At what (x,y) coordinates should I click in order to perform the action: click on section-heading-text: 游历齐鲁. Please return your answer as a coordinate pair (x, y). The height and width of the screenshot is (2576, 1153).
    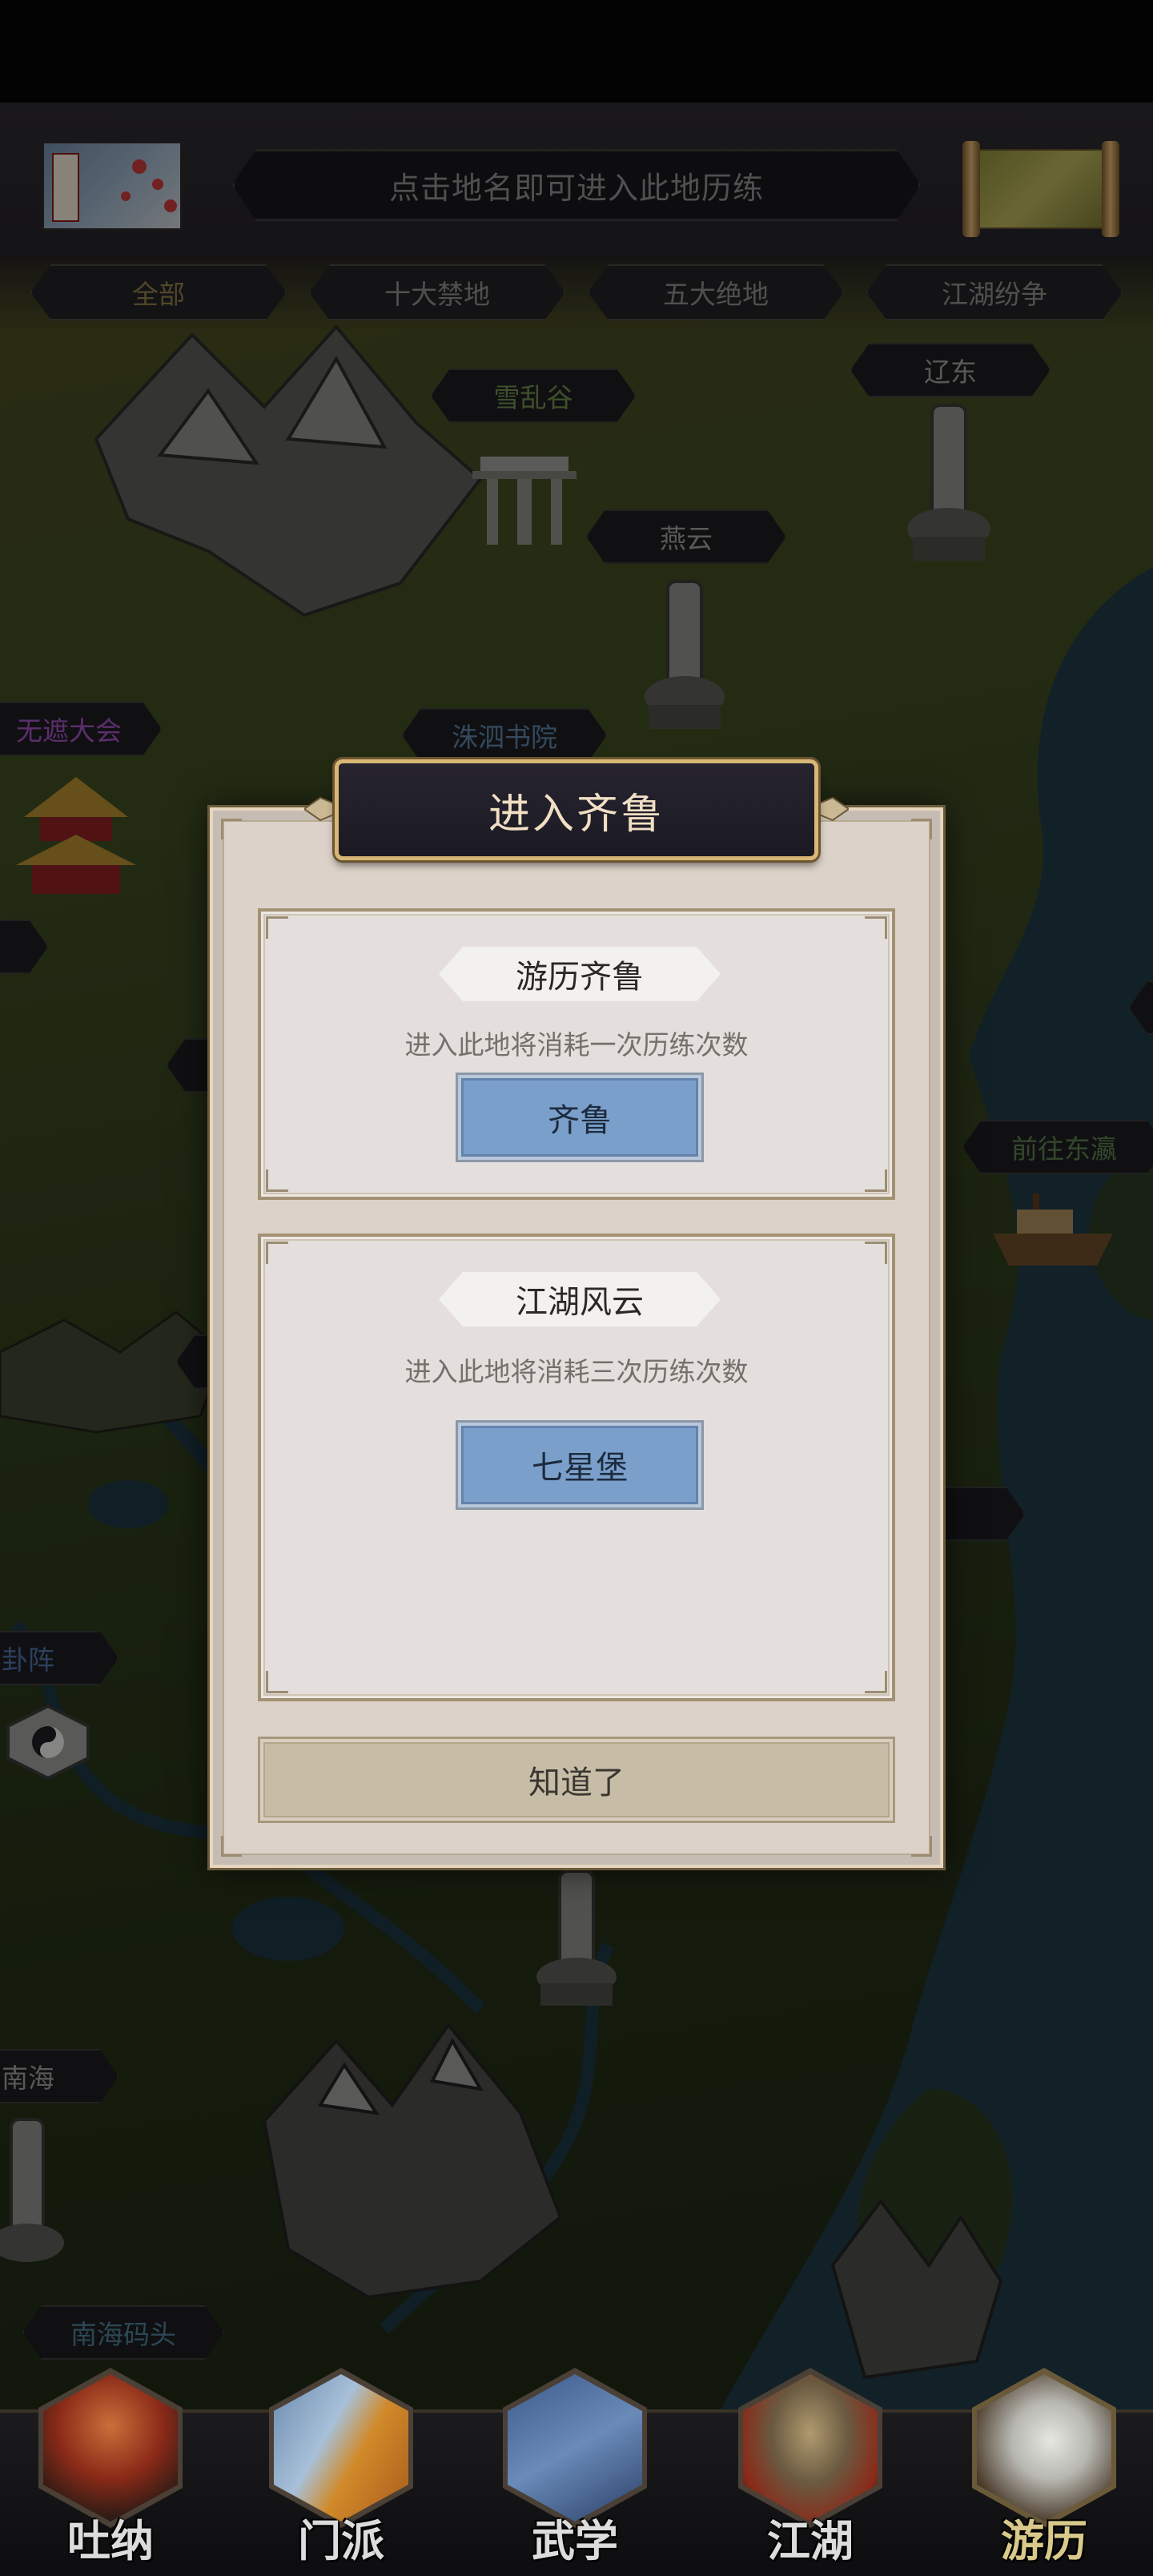
    Looking at the image, I should click on (580, 977).